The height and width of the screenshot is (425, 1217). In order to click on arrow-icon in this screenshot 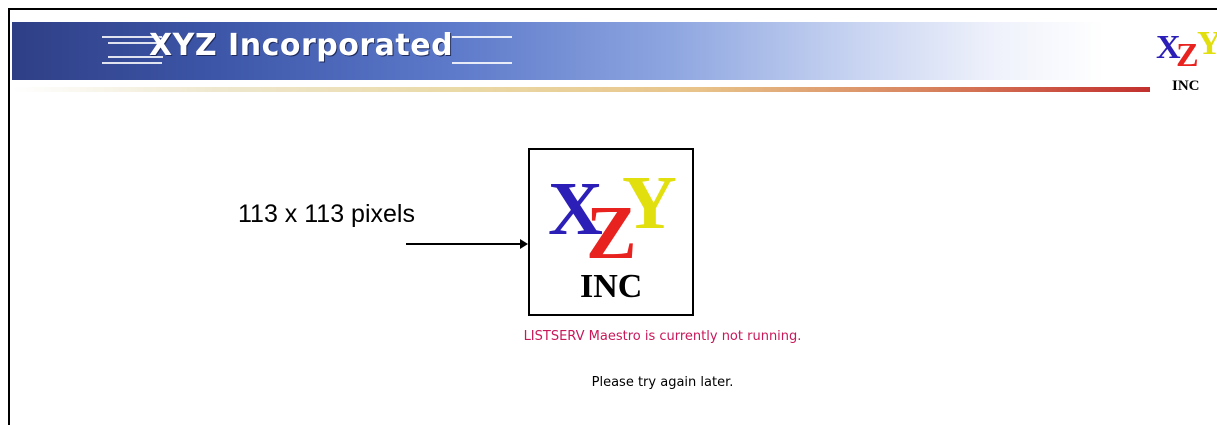, I will do `click(467, 244)`.